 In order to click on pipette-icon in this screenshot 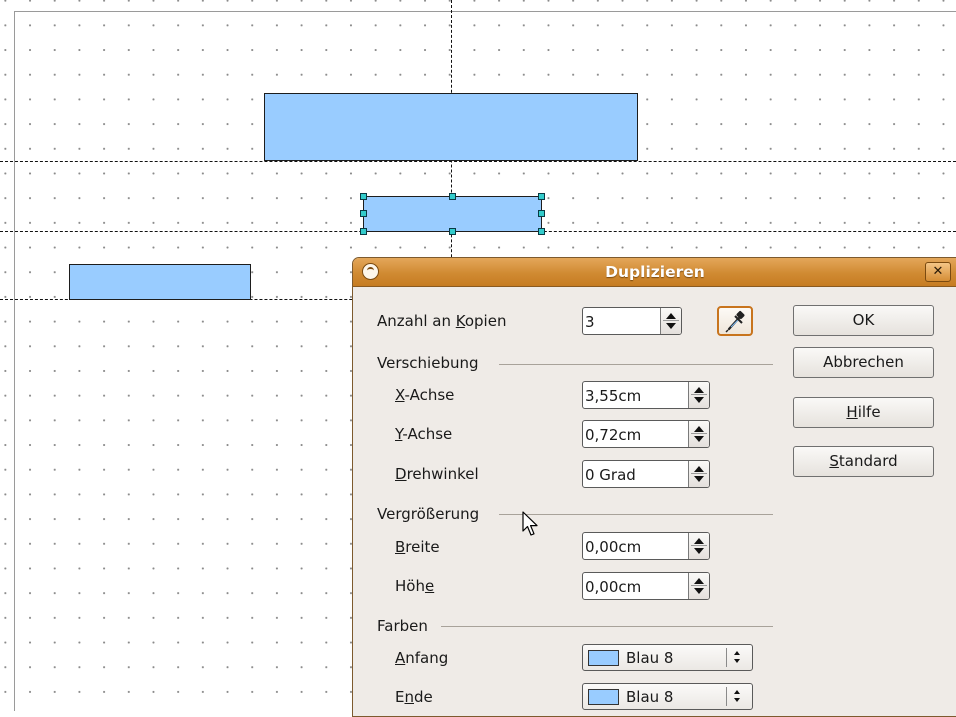, I will do `click(735, 322)`.